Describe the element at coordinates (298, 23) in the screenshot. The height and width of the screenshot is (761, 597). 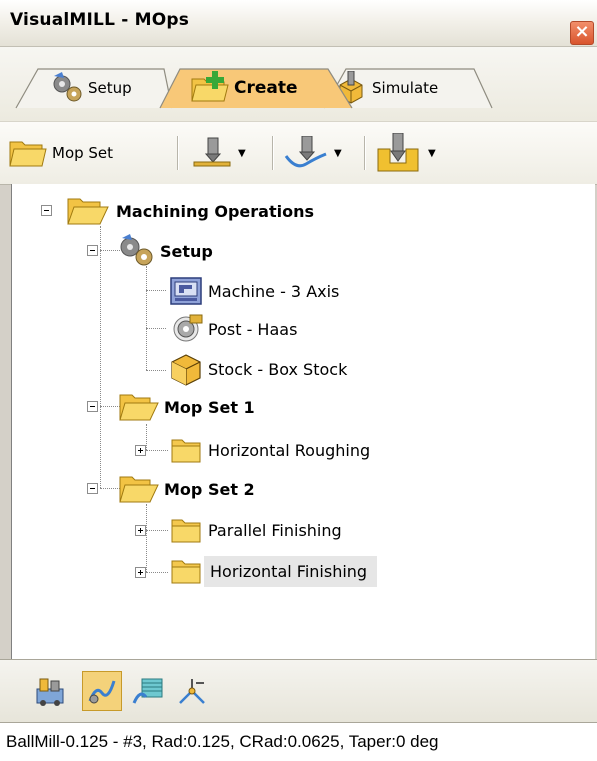
I see `title-bar: VisualMILL - MOps ×` at that location.